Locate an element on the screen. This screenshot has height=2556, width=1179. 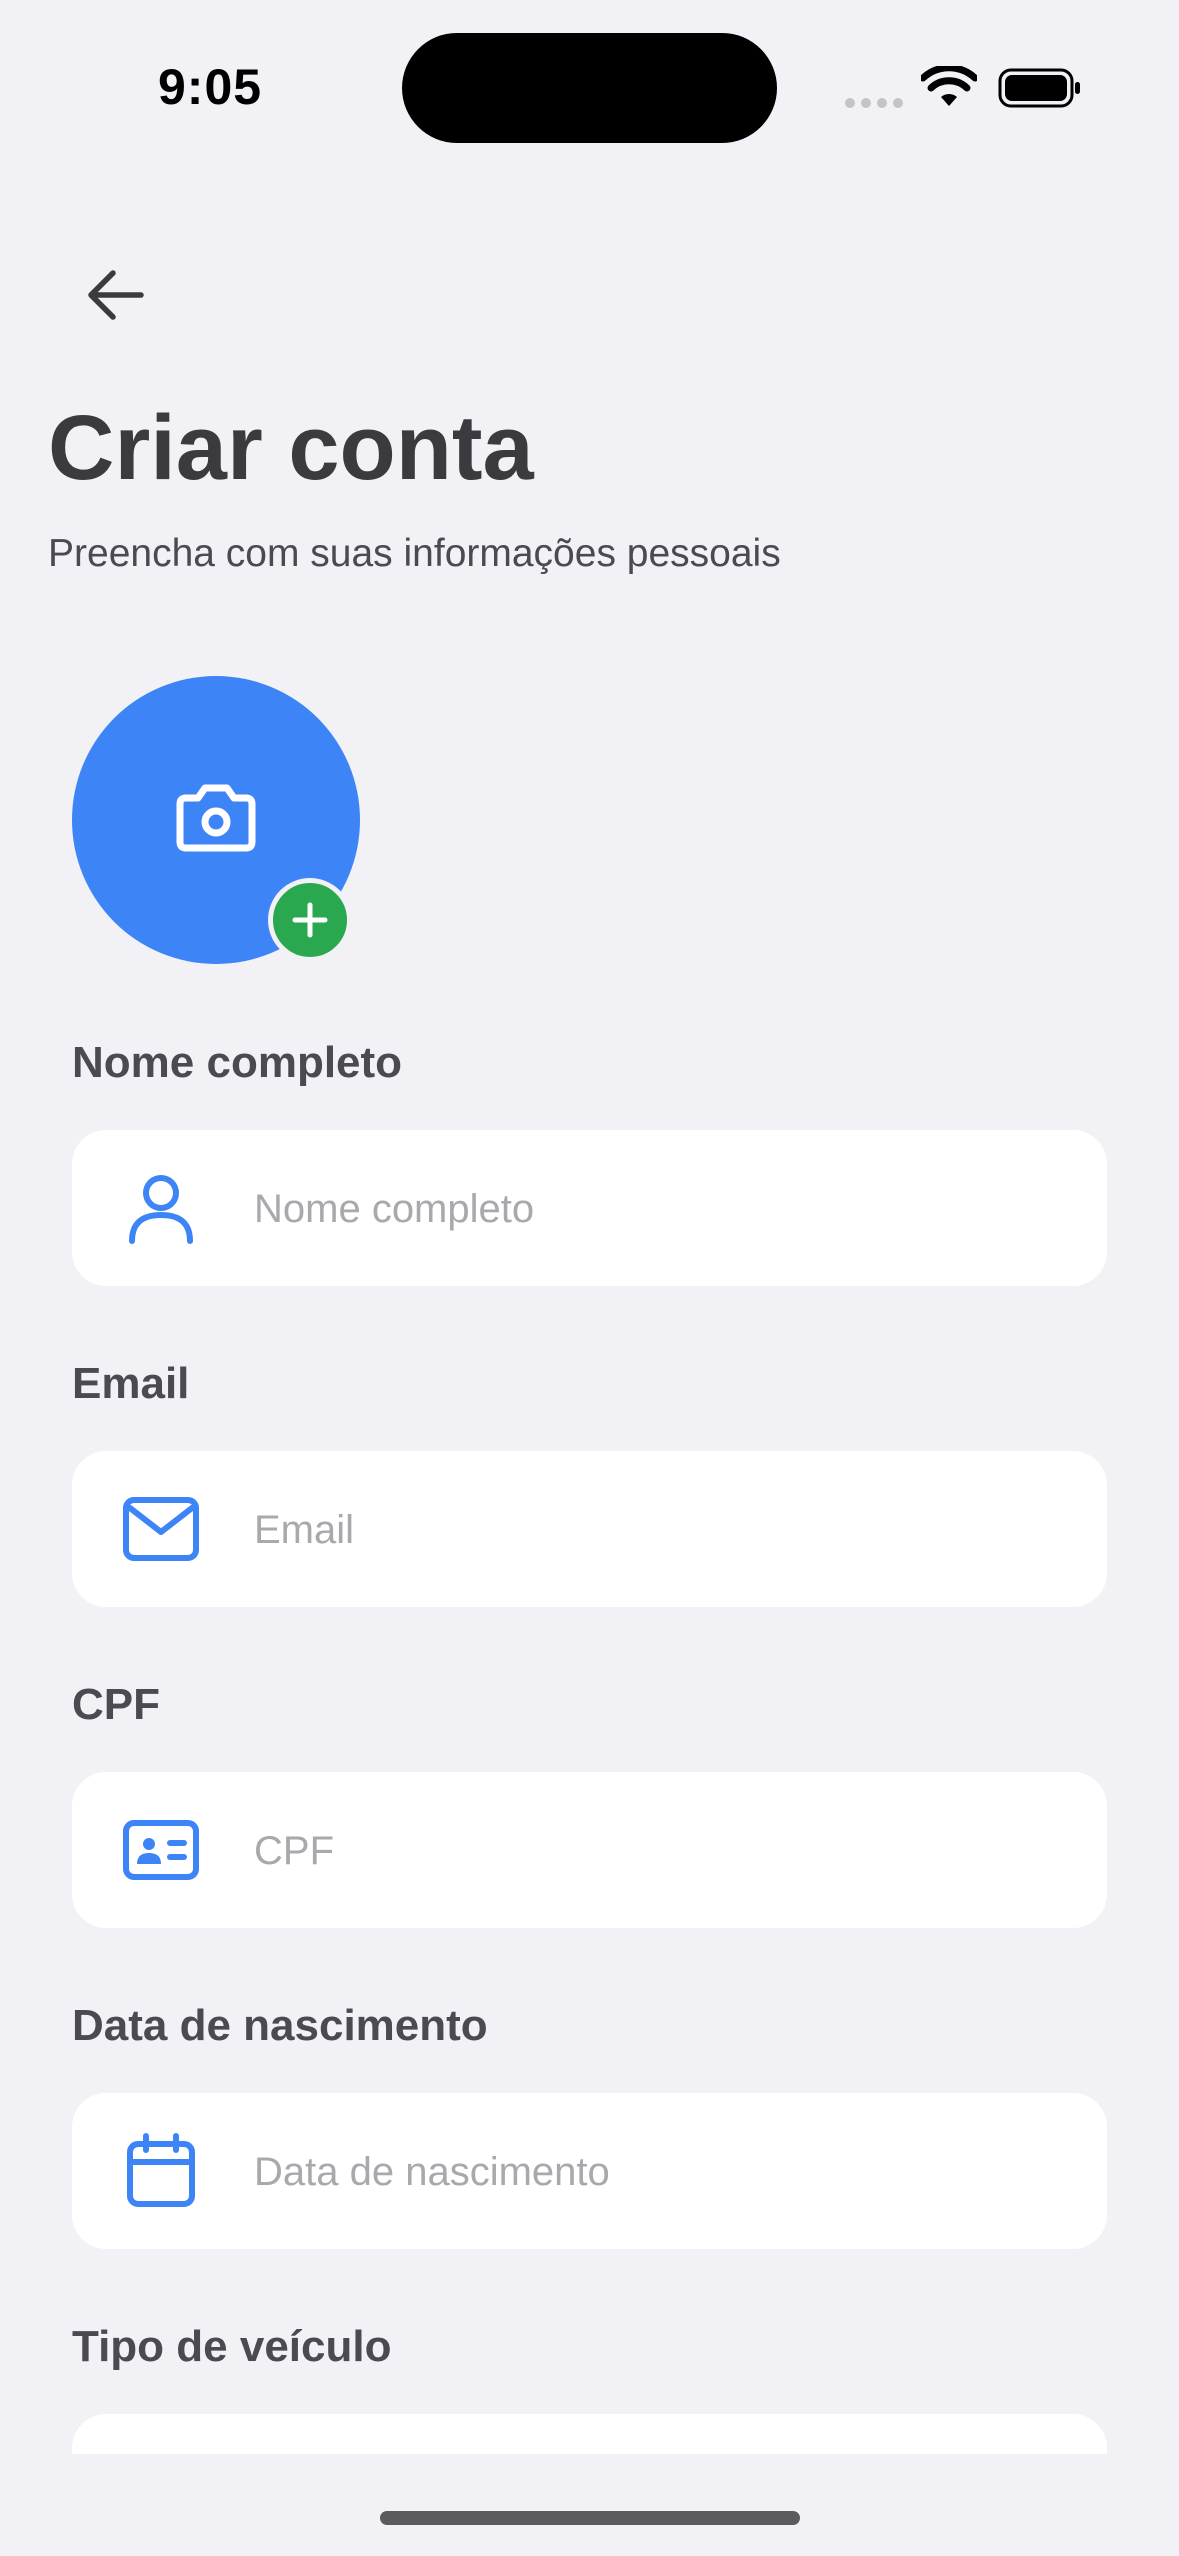
arrow-left-icon is located at coordinates (116, 295).